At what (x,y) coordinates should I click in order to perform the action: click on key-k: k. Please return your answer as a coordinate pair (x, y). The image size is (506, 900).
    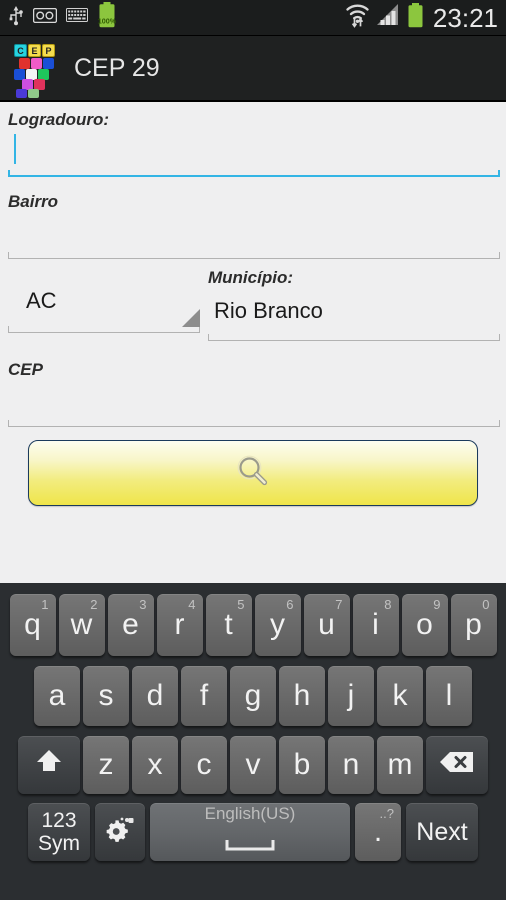
    Looking at the image, I should click on (400, 696).